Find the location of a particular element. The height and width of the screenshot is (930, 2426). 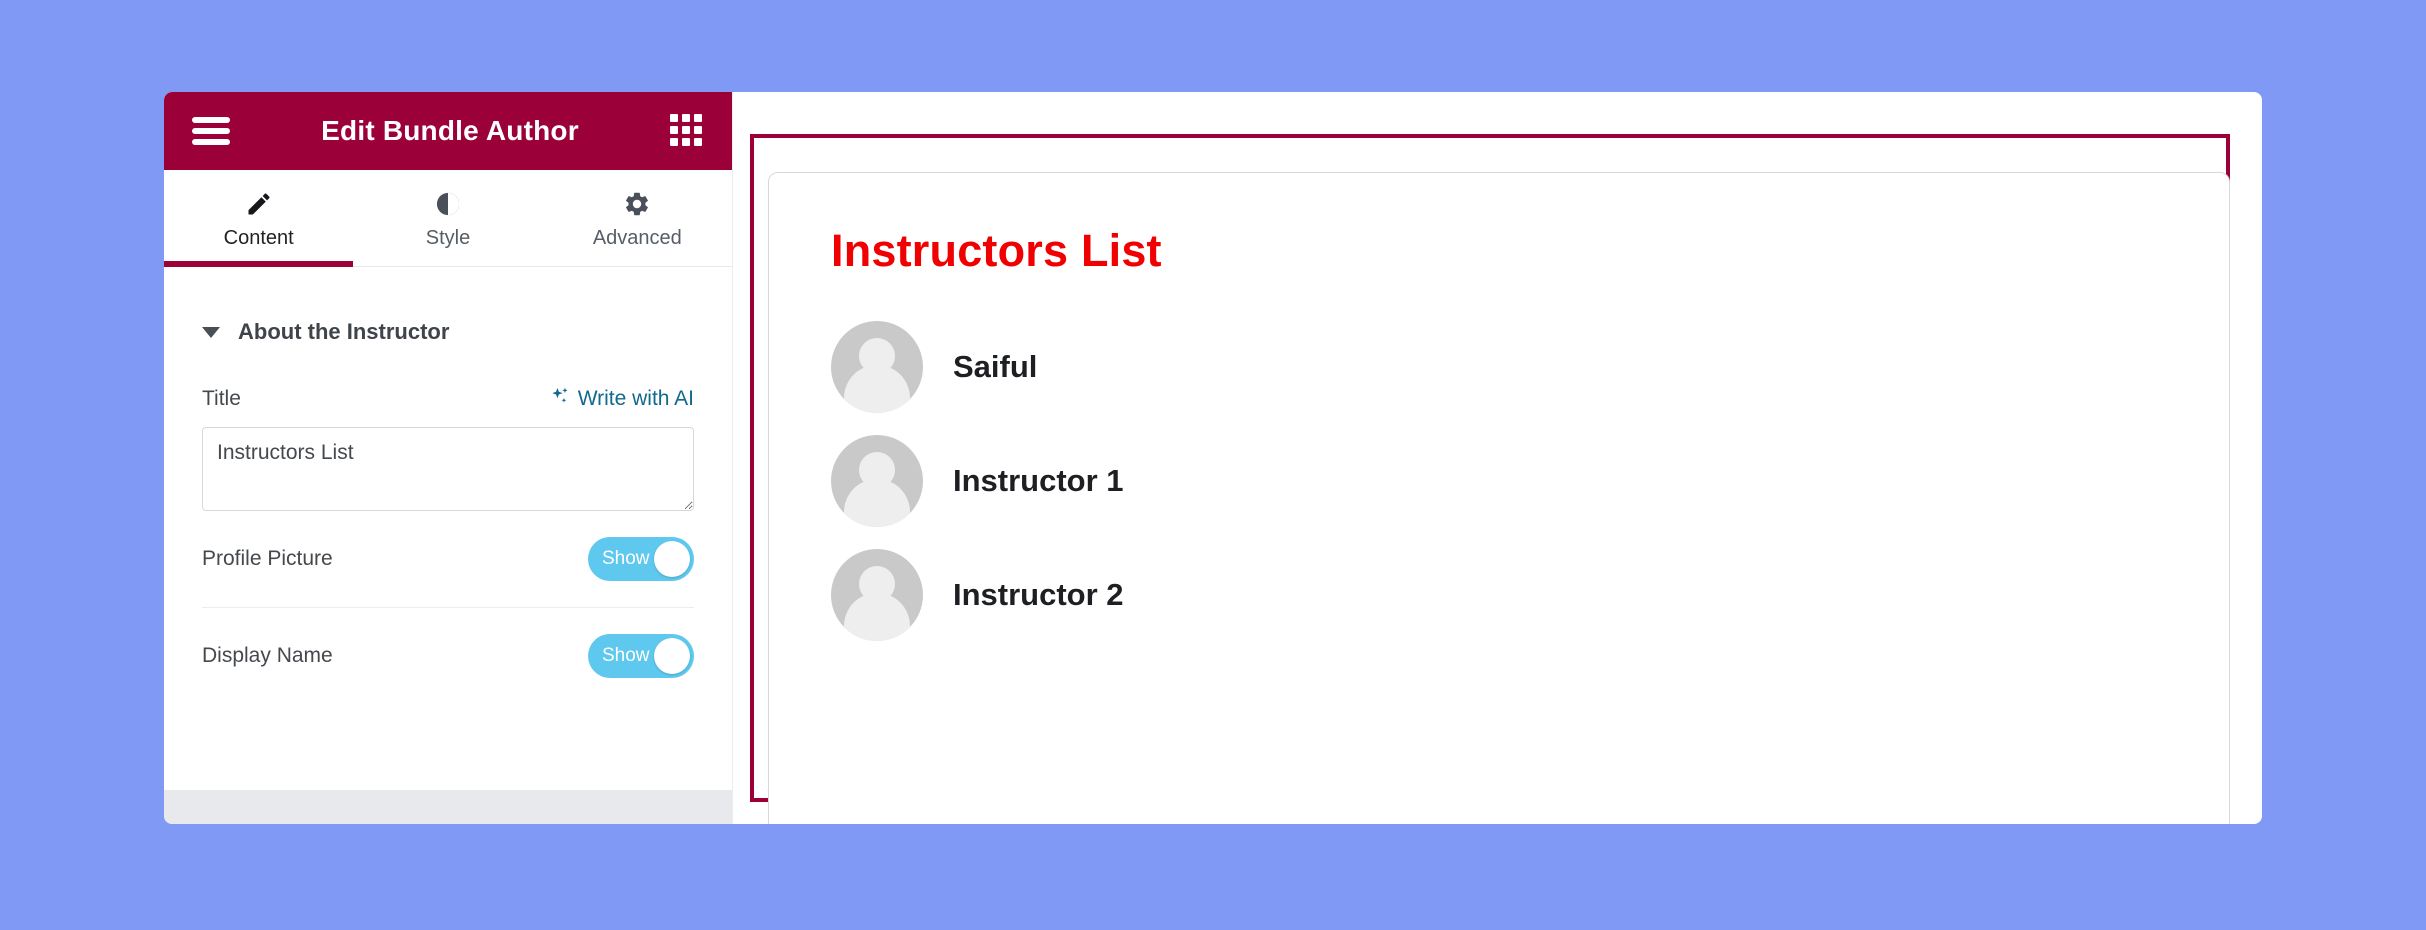

panel-tabs: Content Style Advanced is located at coordinates (448, 218).